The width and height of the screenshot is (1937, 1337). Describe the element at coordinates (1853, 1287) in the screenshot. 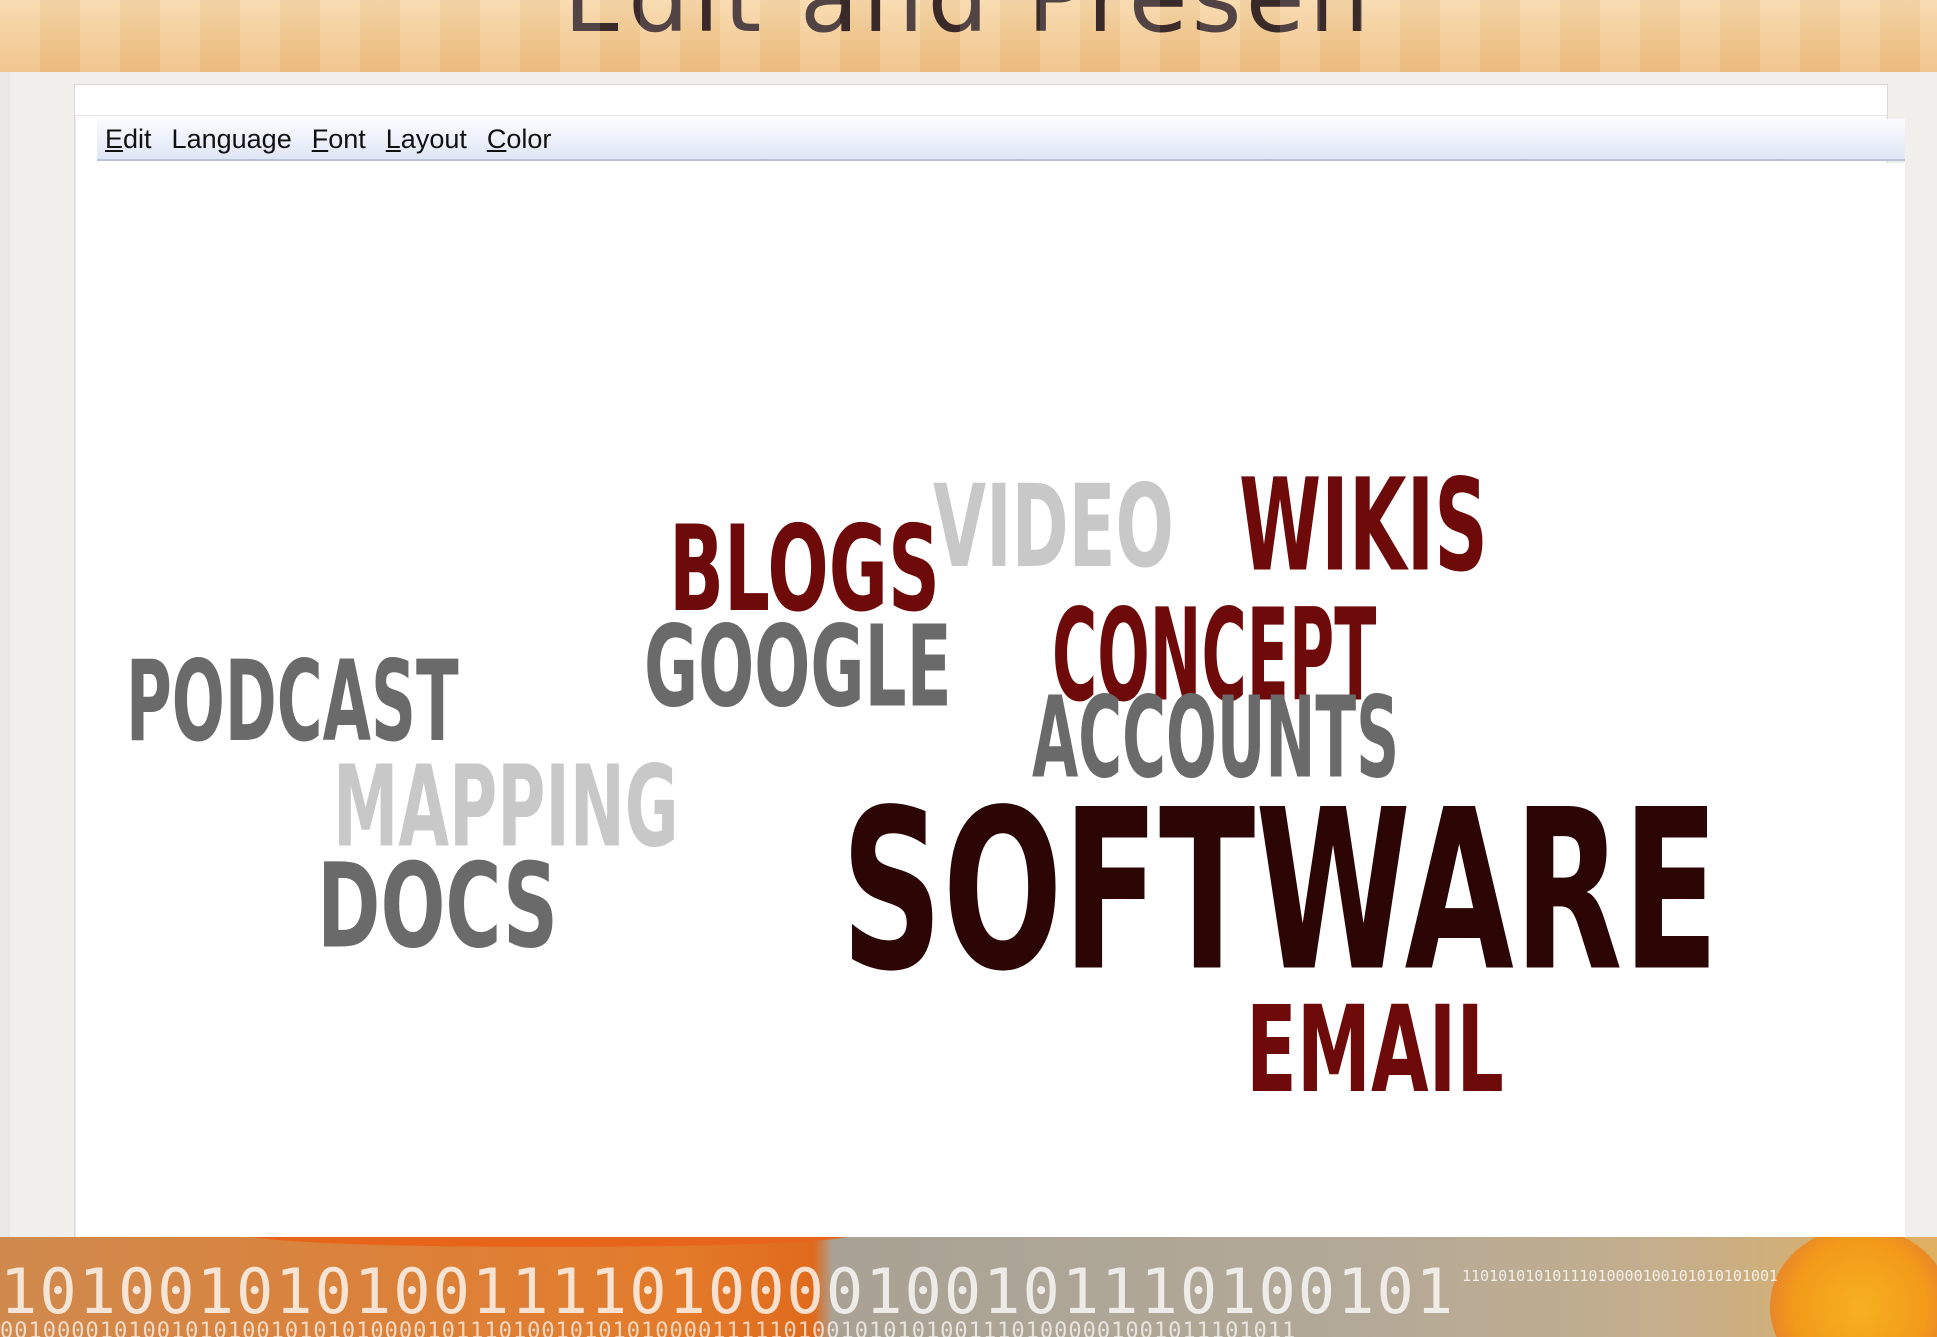

I see `footer-orange-circle` at that location.